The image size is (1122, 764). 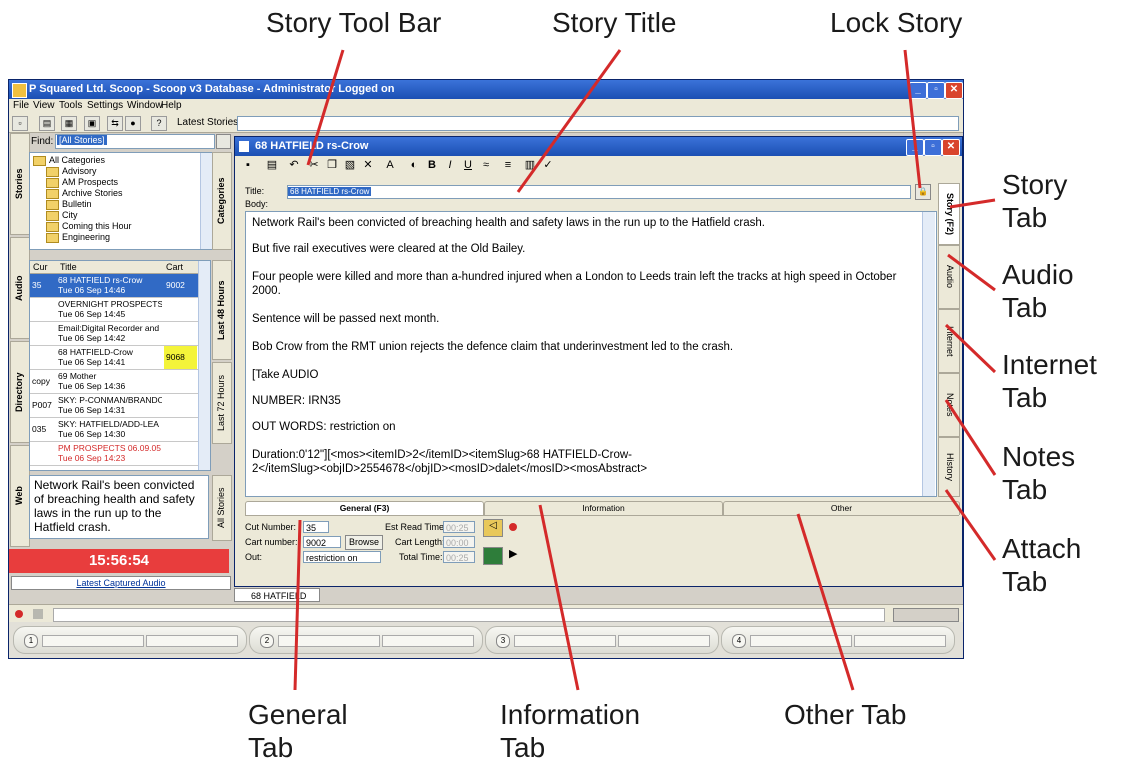 I want to click on tree-item: All Categories, so click(x=69, y=160).